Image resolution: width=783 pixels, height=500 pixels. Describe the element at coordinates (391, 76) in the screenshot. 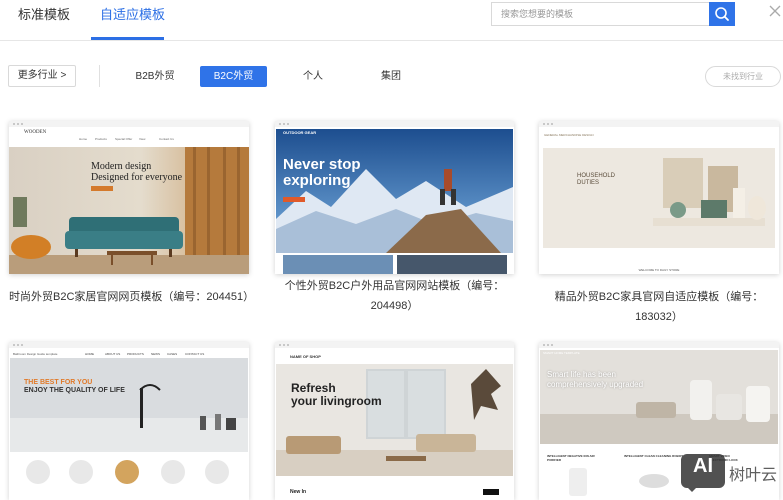

I see `chip-group: 集团` at that location.